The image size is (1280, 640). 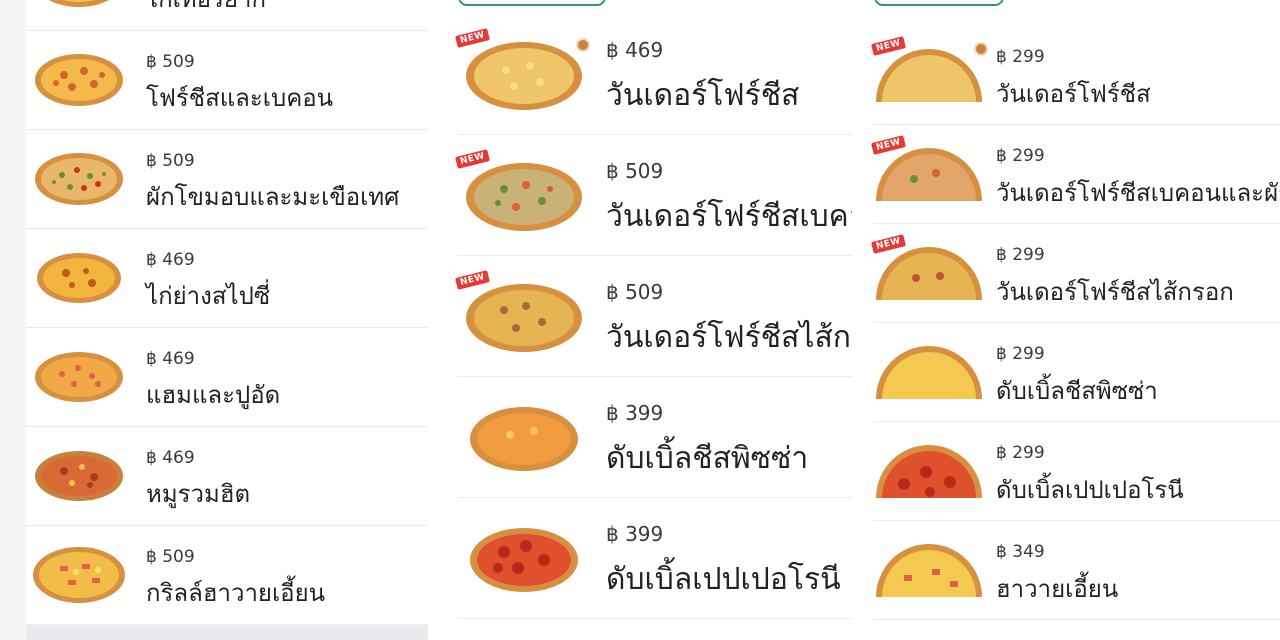 What do you see at coordinates (273, 197) in the screenshot?
I see `menu-item-name: ผักโขมอบและมะเขือเทศ` at bounding box center [273, 197].